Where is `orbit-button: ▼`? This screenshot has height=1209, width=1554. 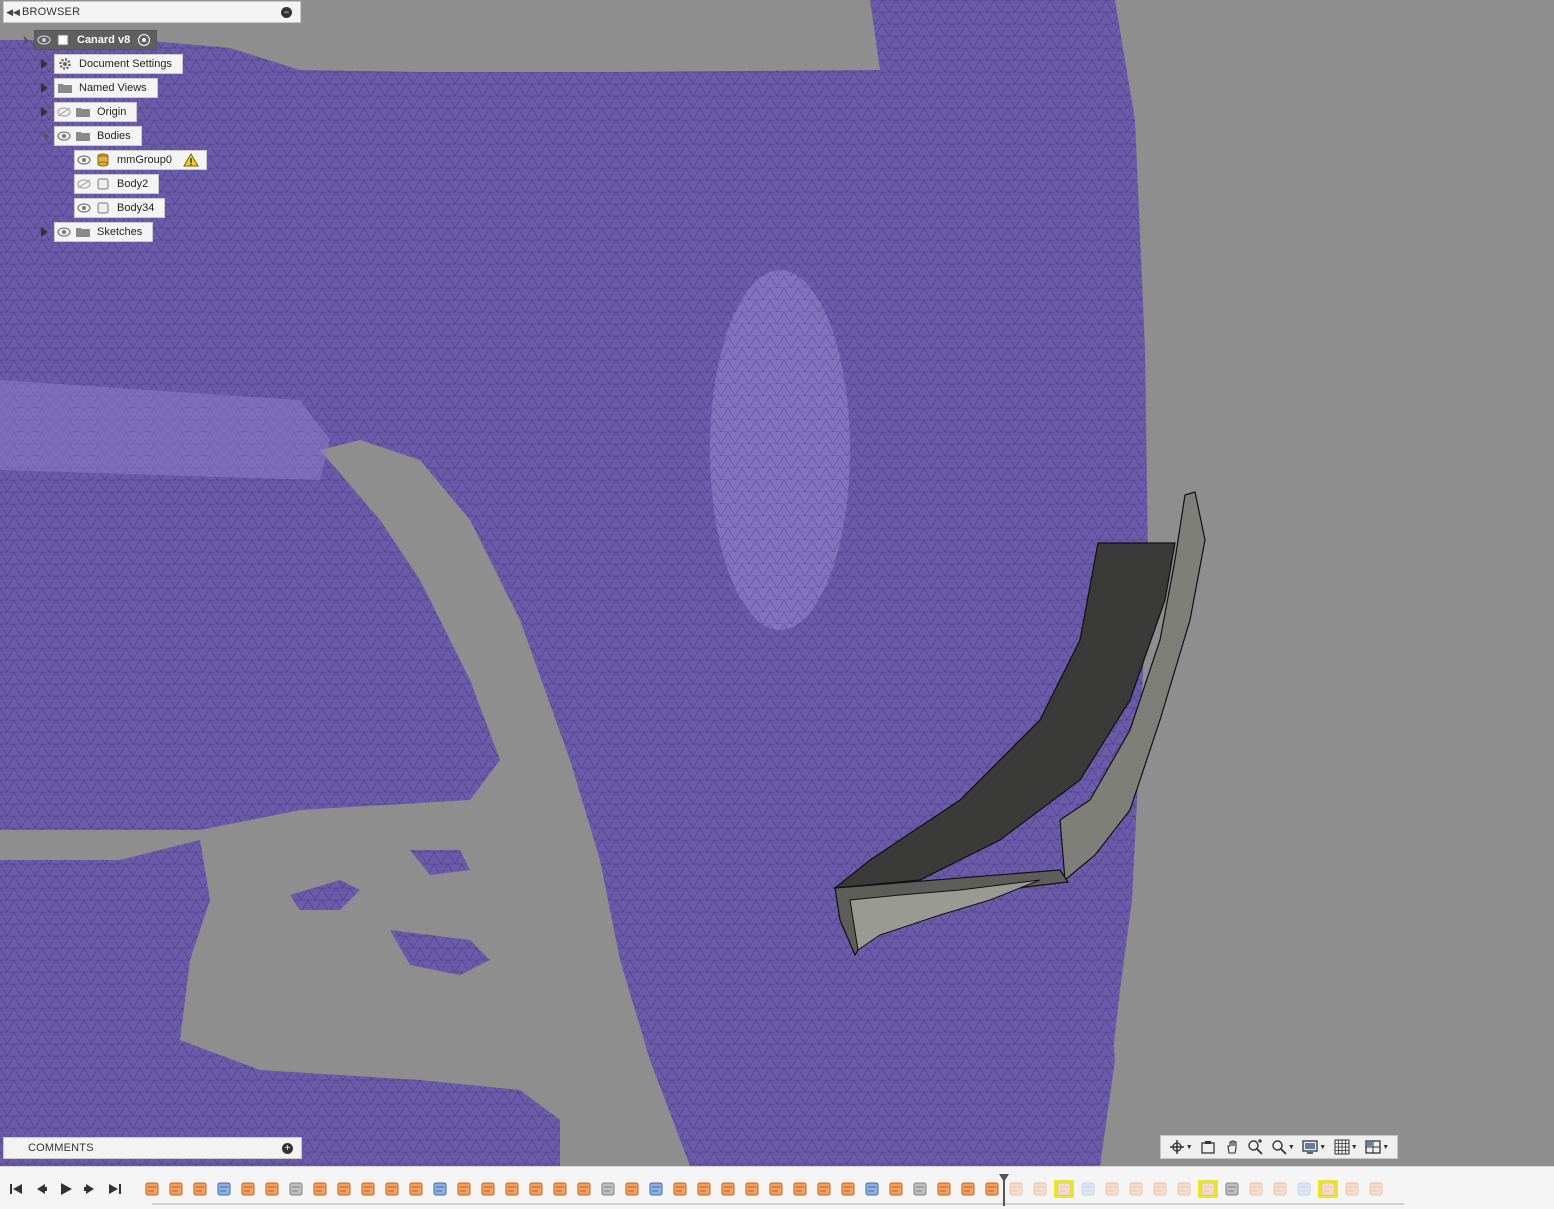
orbit-button: ▼ is located at coordinates (1181, 1147).